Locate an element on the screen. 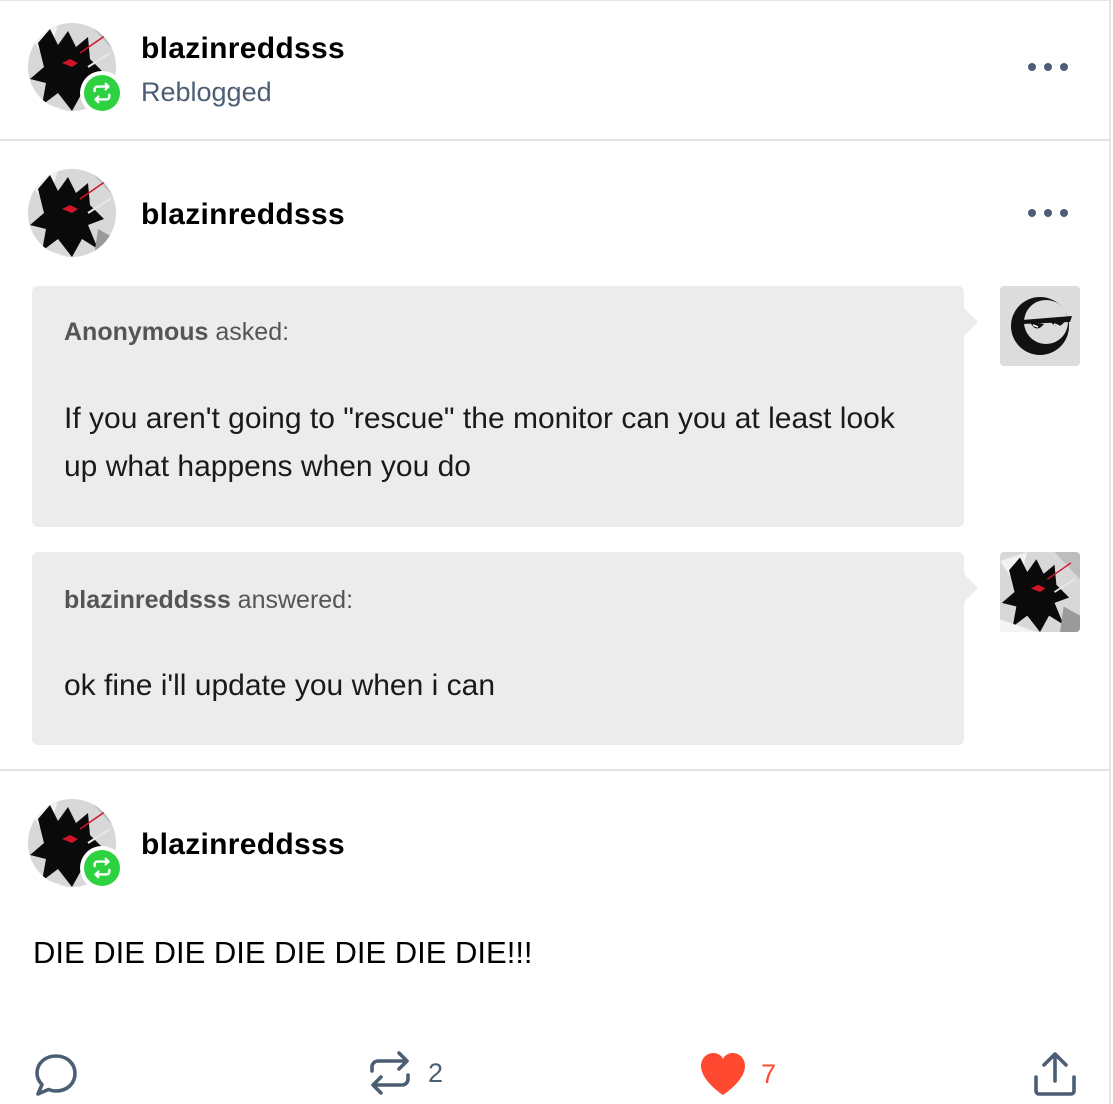 This screenshot has width=1113, height=1104. answerer-name: blazinreddsss is located at coordinates (147, 600).